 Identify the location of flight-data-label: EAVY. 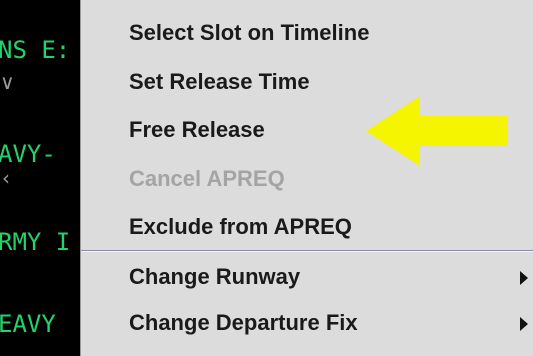
(28, 324).